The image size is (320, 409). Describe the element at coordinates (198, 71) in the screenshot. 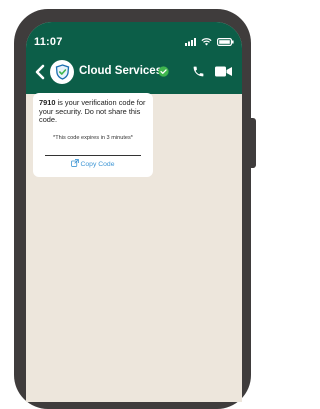

I see `phone-call-icon` at that location.